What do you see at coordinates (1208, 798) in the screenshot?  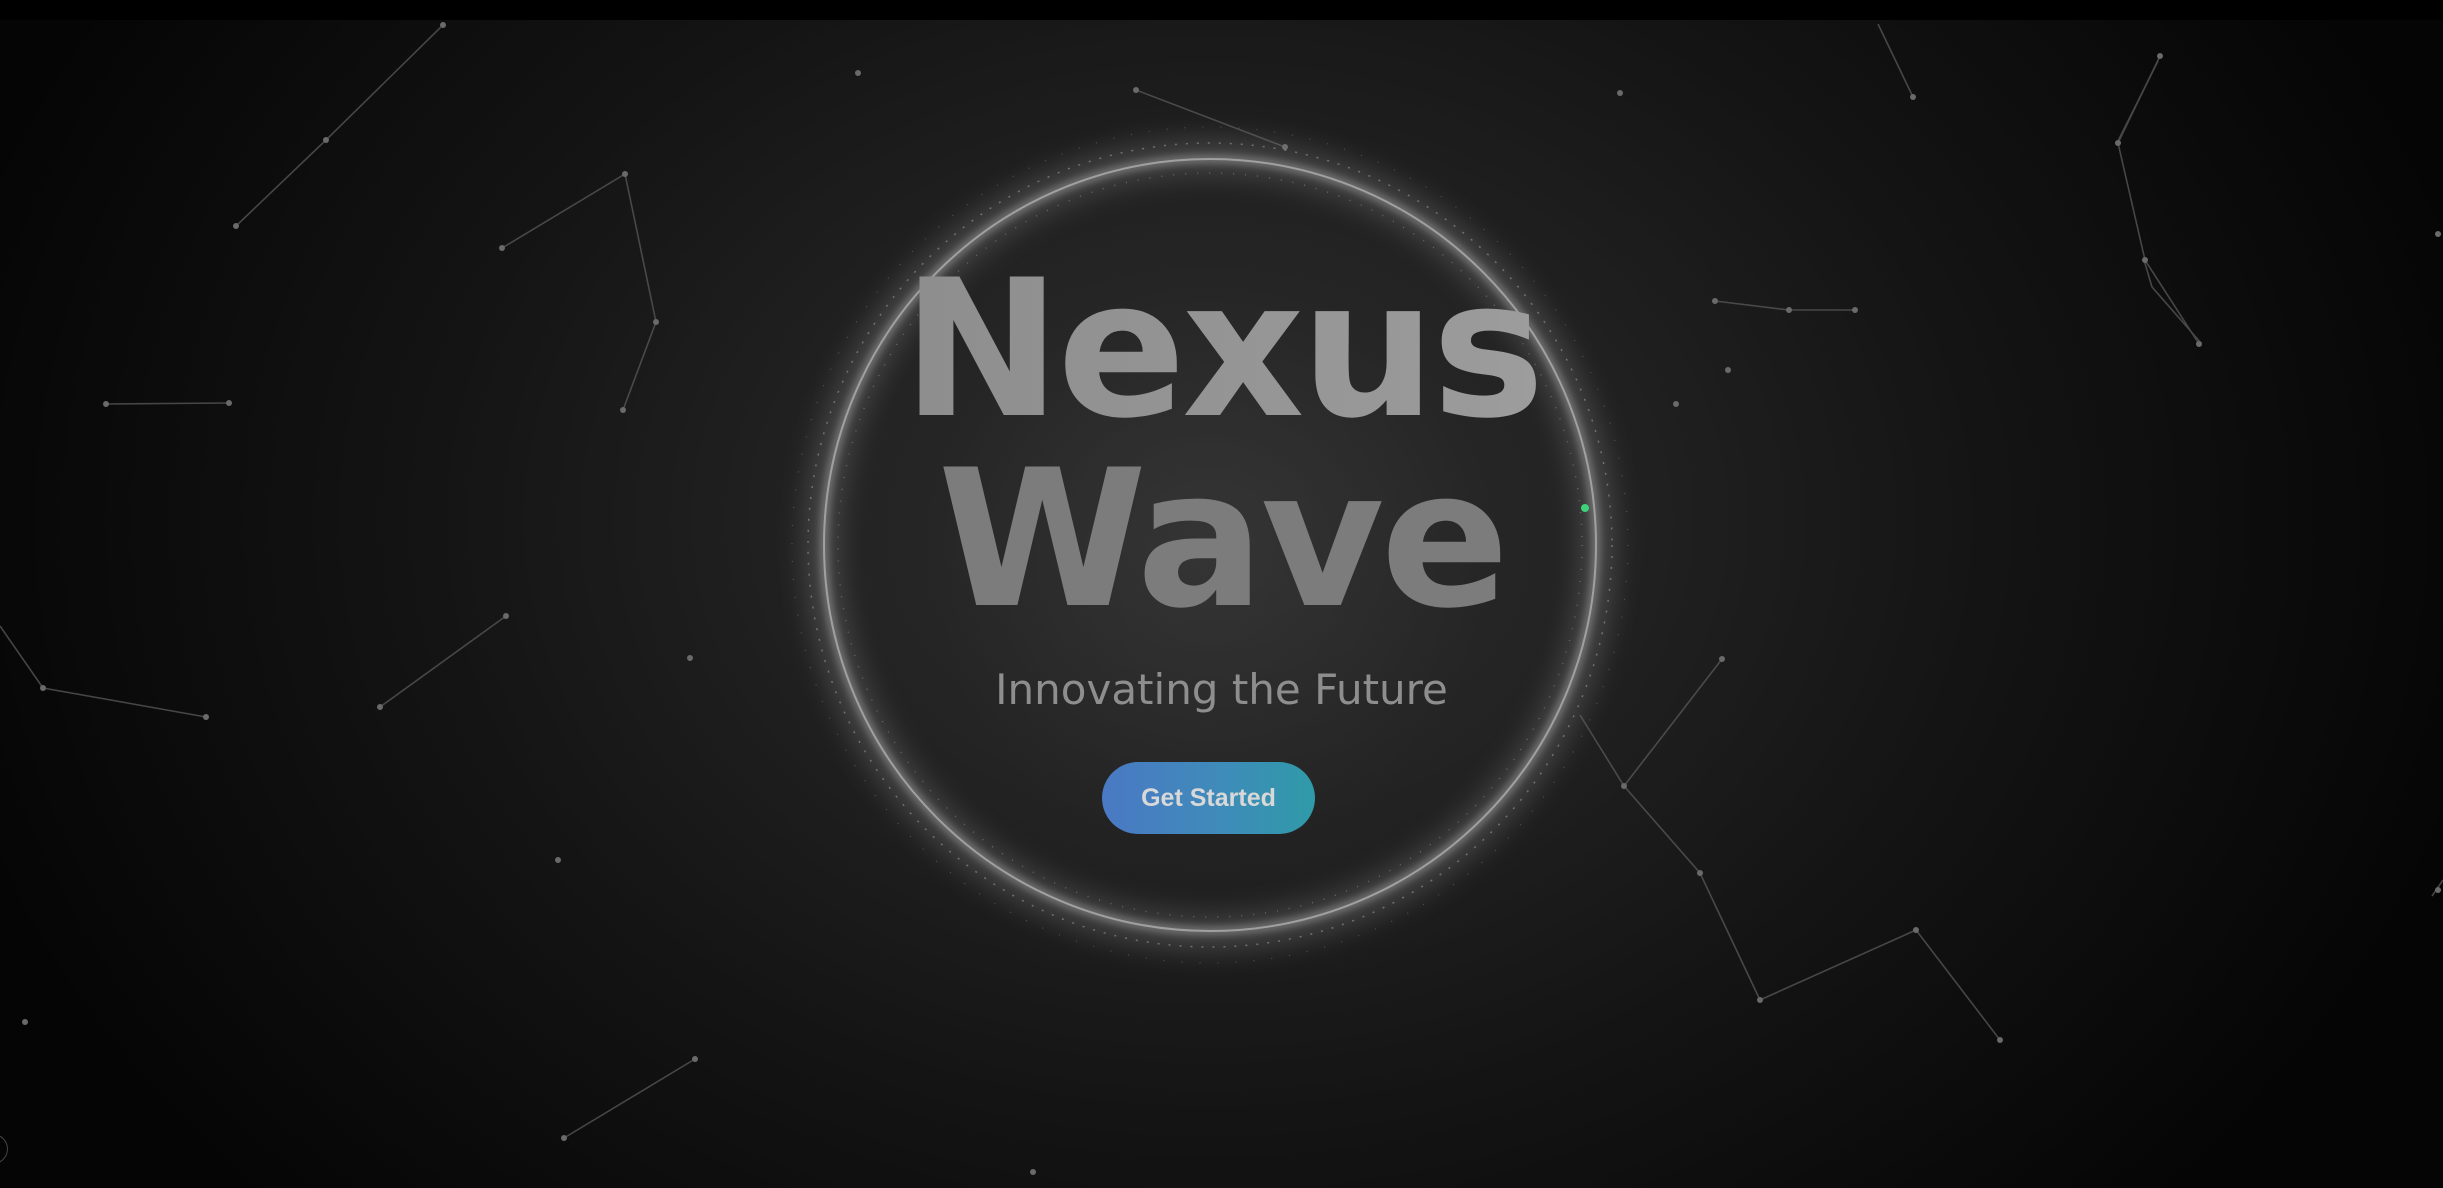 I see `get-started-button: Get Started` at bounding box center [1208, 798].